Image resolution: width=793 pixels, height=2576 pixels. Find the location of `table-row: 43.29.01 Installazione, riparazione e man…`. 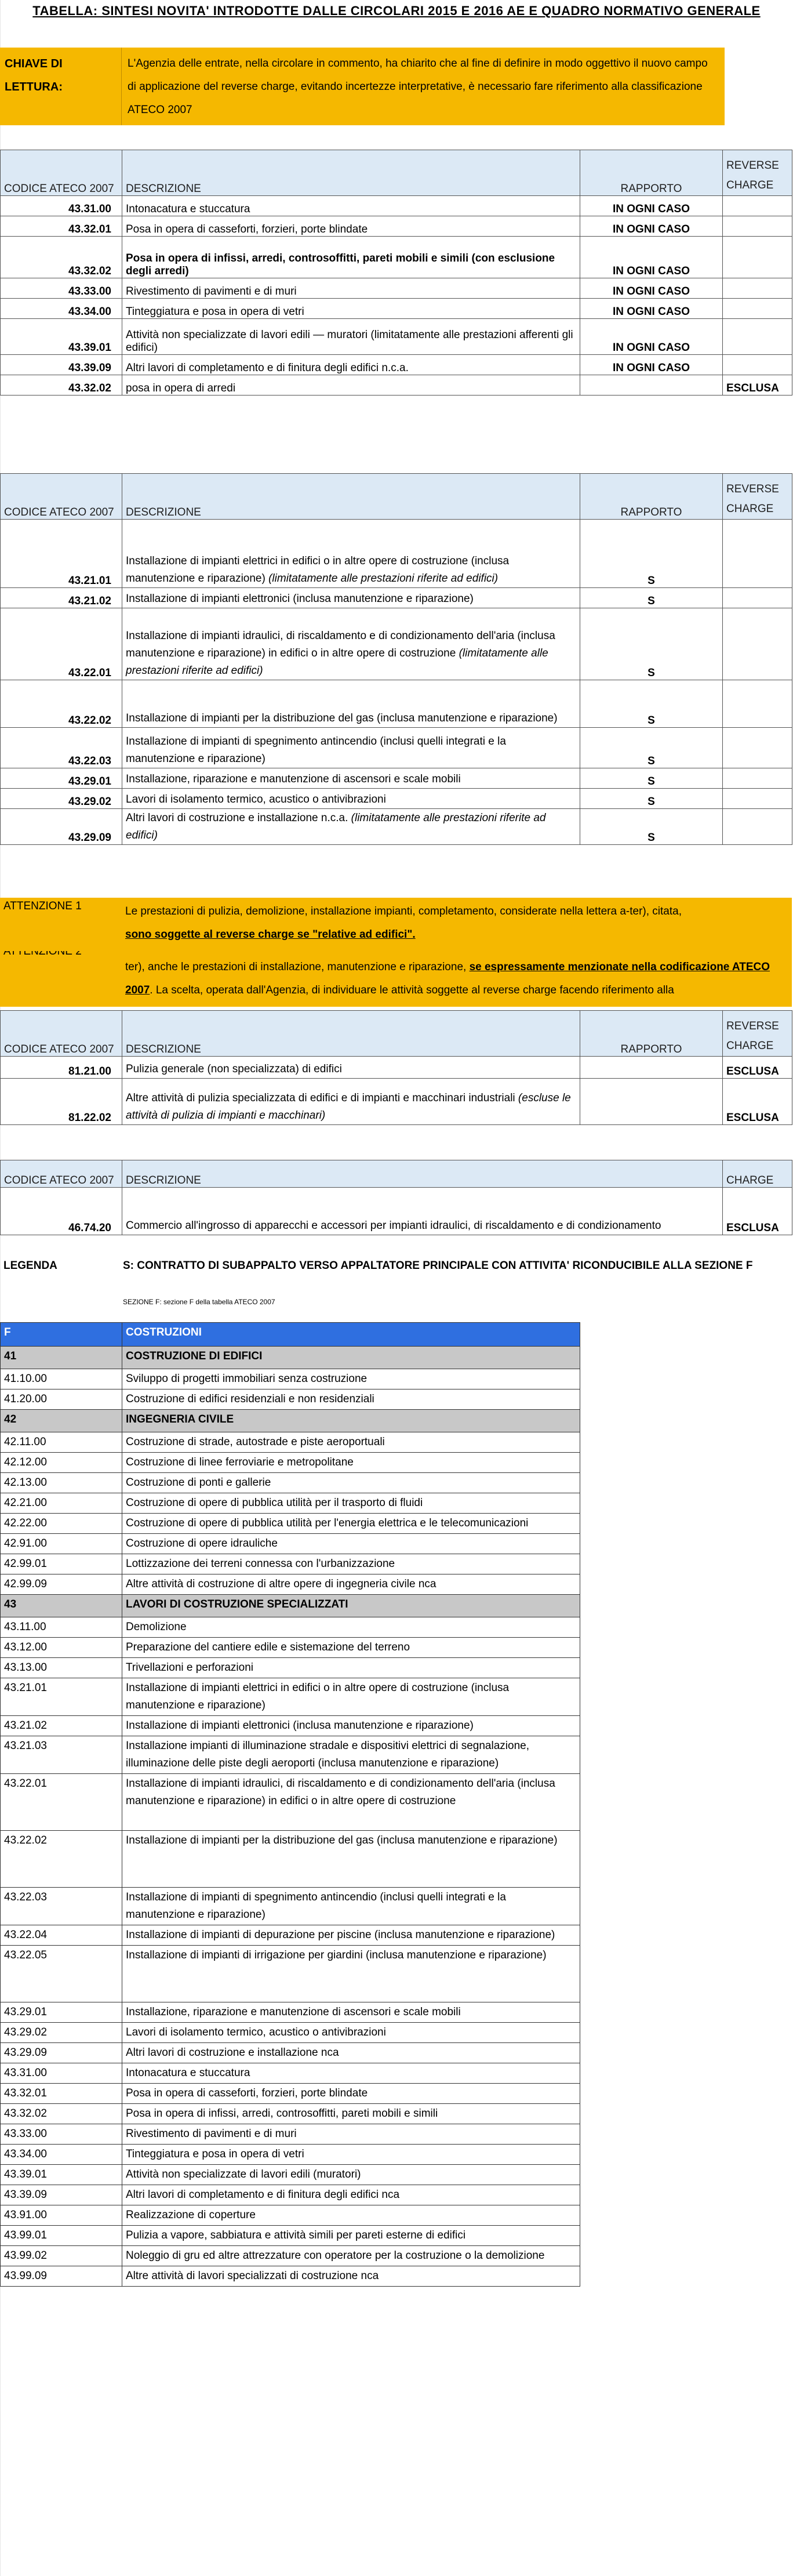

table-row: 43.29.01 Installazione, riparazione e man… is located at coordinates (290, 2012).